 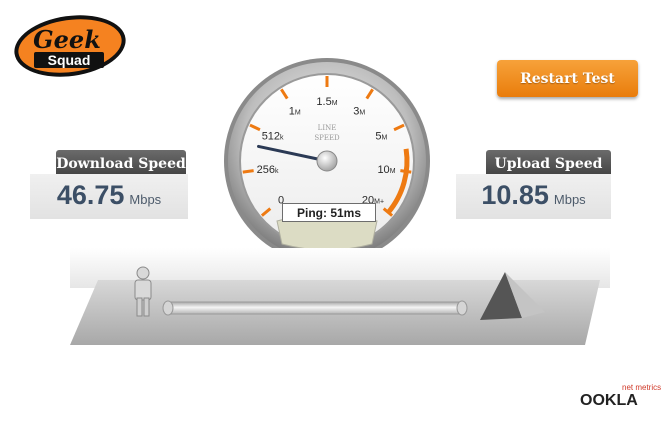 I want to click on upload-speed-unit: Mbps, so click(x=569, y=199).